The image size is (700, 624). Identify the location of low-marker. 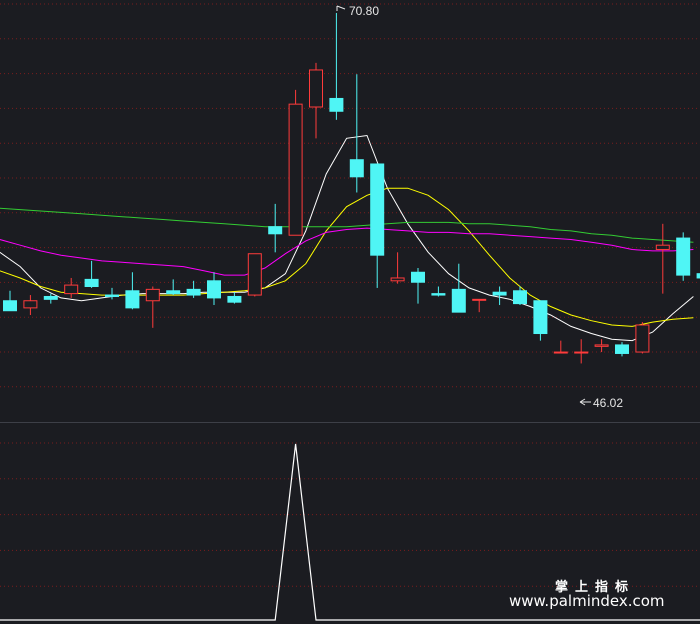
(585, 402).